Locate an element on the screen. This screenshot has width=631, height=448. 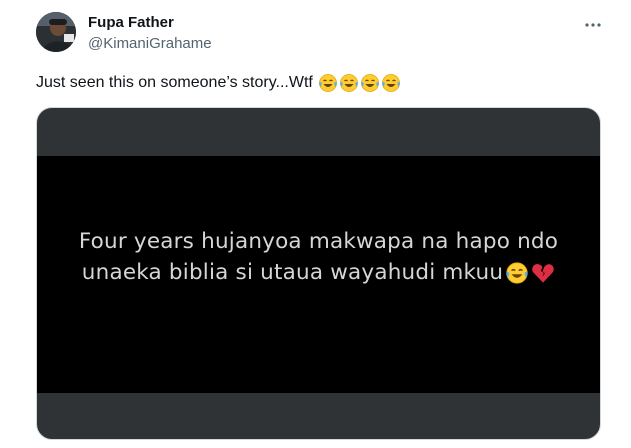
media-caption-line1: Four years hujanyoa makwapa na hapo ndo is located at coordinates (318, 241).